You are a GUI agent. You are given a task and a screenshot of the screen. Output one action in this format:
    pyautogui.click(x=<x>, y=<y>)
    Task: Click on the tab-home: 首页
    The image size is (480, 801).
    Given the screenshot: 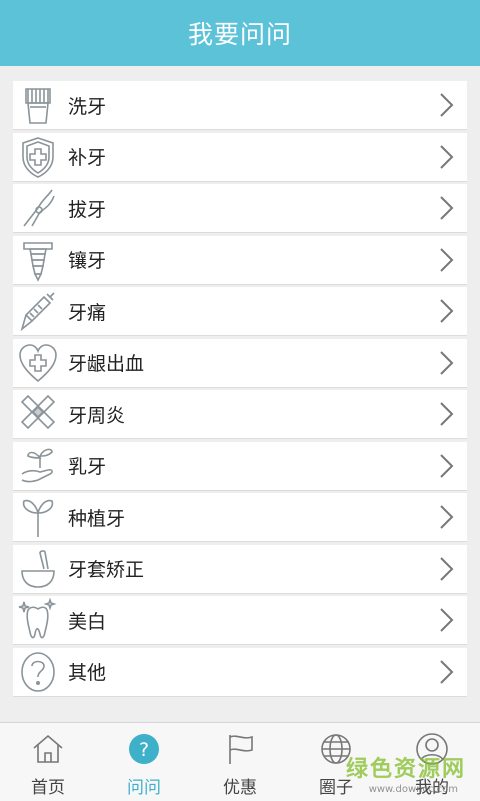 What is the action you would take?
    pyautogui.click(x=48, y=762)
    